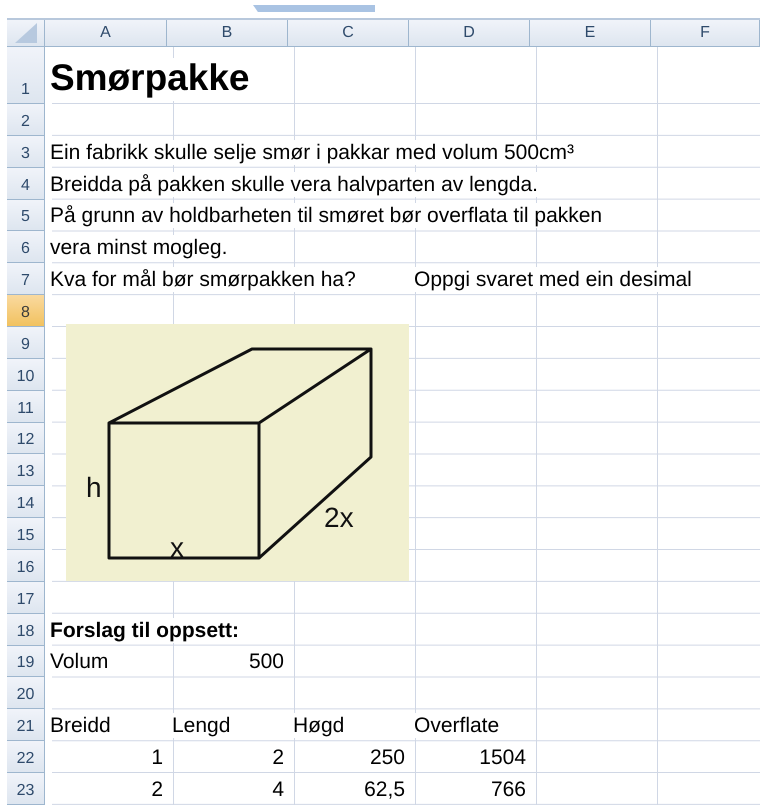 This screenshot has height=805, width=760. Describe the element at coordinates (26, 470) in the screenshot. I see `row-header: 13` at that location.